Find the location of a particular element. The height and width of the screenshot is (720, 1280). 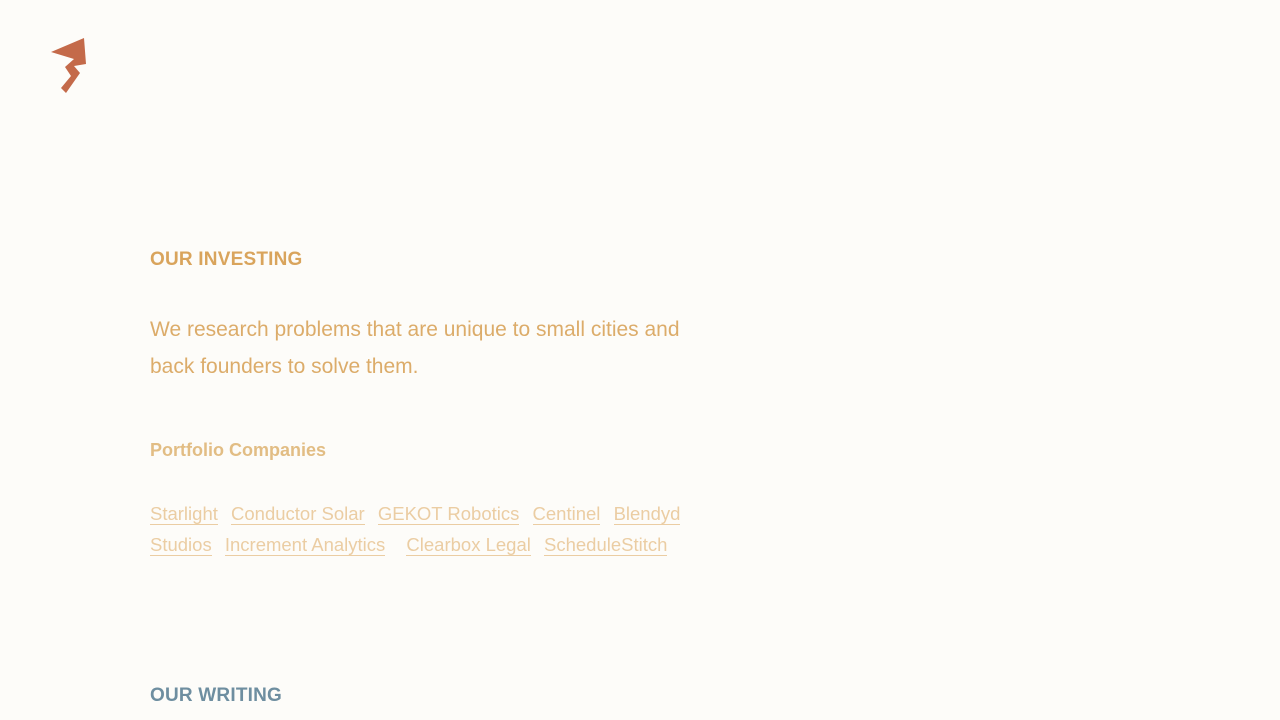

home-logo-link is located at coordinates (69, 66).